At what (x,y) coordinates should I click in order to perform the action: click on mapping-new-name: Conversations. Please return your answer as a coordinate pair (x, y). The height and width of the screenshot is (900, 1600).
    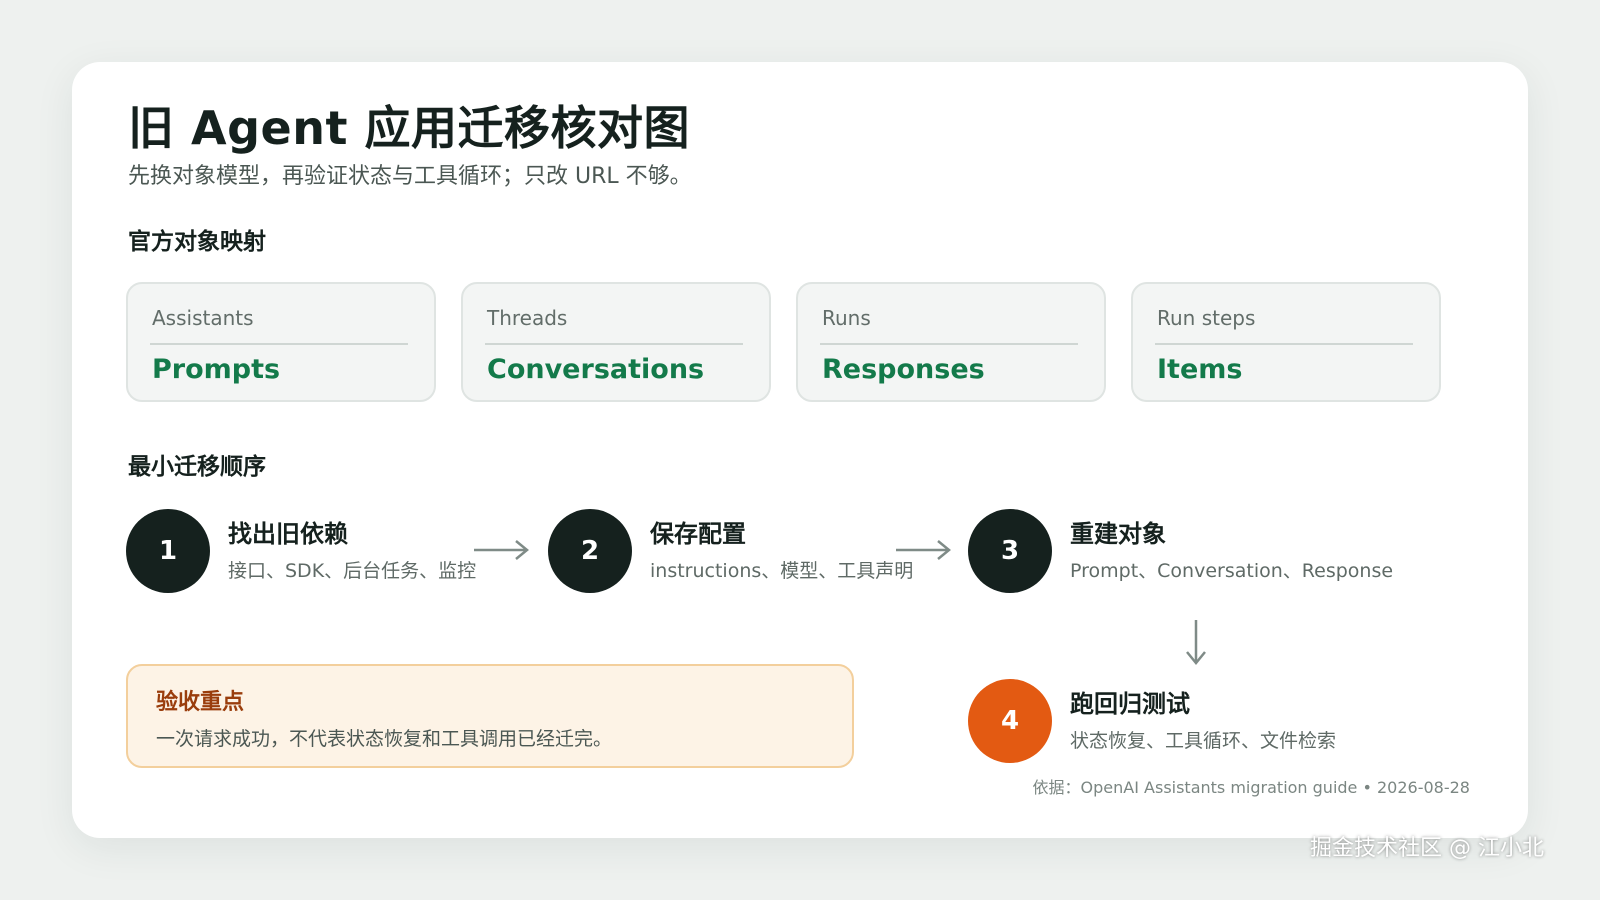
    Looking at the image, I should click on (596, 369).